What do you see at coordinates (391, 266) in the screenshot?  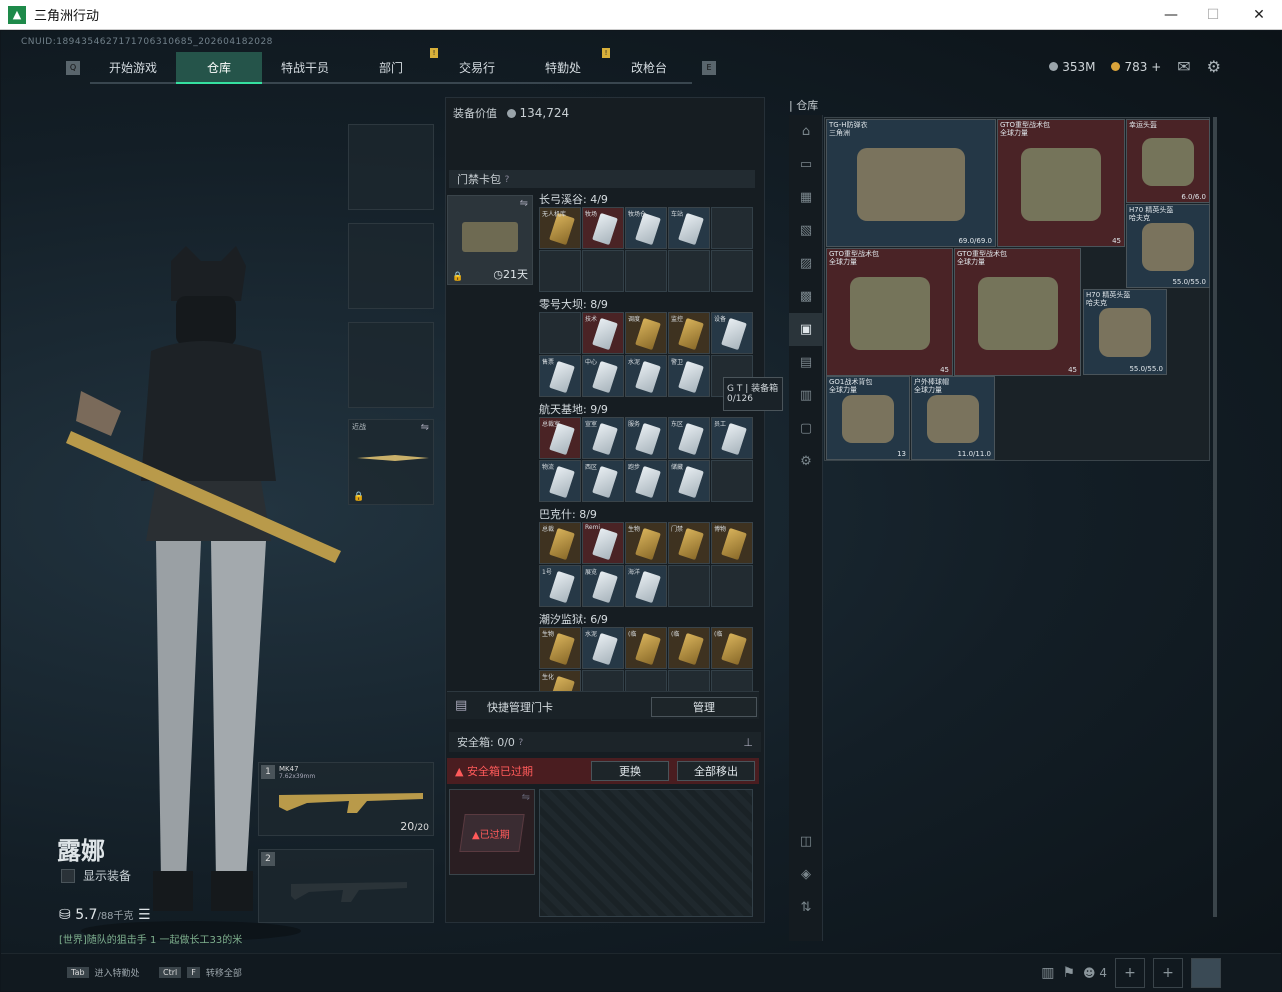 I see `armor-slot` at bounding box center [391, 266].